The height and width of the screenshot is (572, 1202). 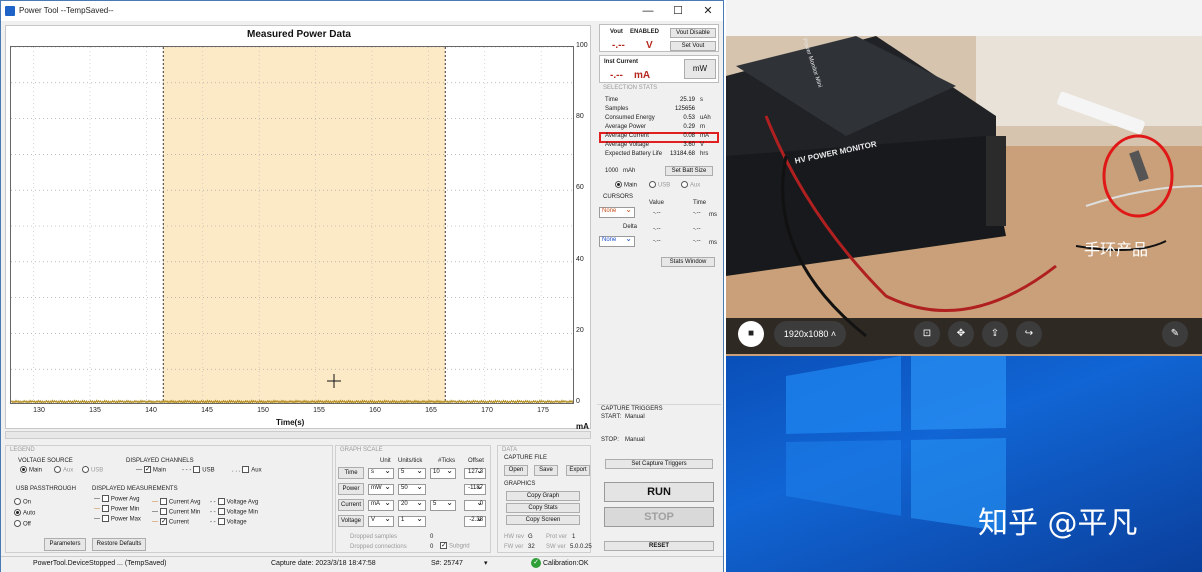 I want to click on close-button: ✕, so click(x=708, y=11).